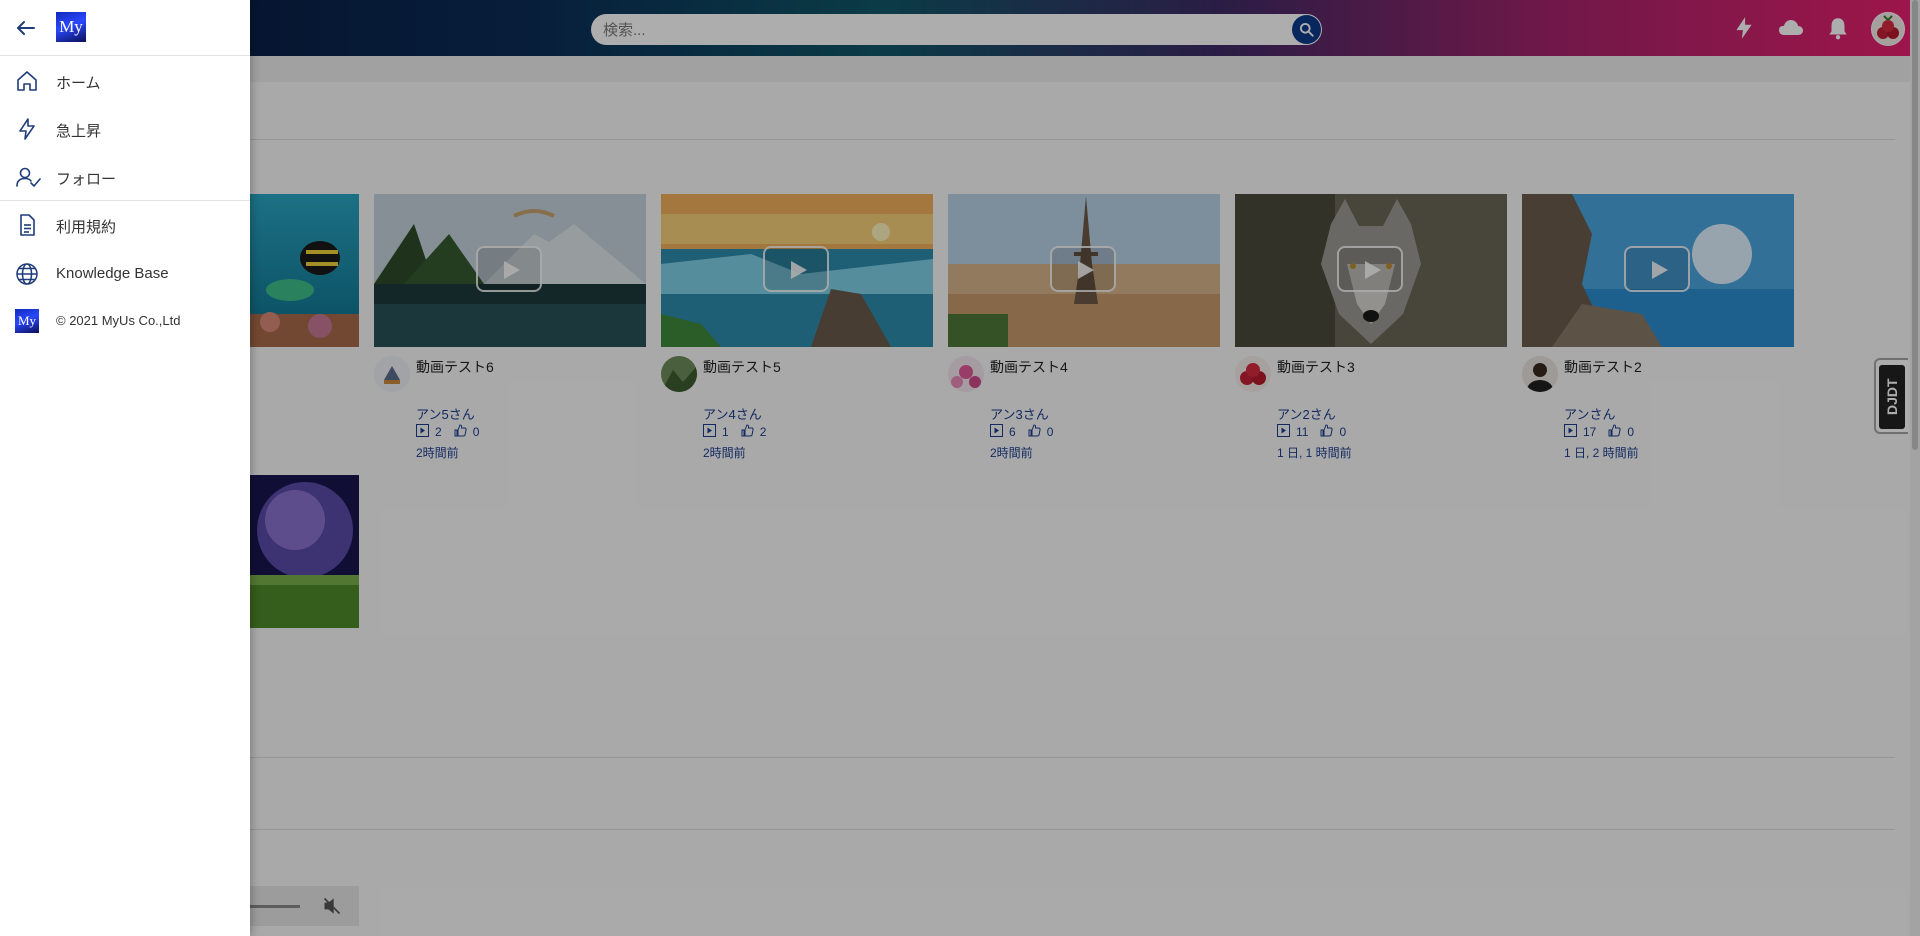 The height and width of the screenshot is (936, 1920). I want to click on document-icon, so click(27, 227).